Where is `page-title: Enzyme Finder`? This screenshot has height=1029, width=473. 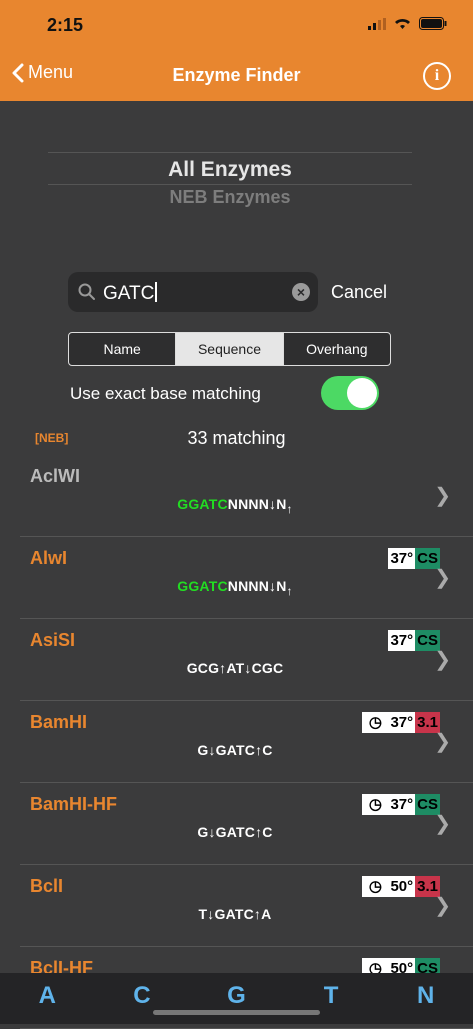
page-title: Enzyme Finder is located at coordinates (236, 75).